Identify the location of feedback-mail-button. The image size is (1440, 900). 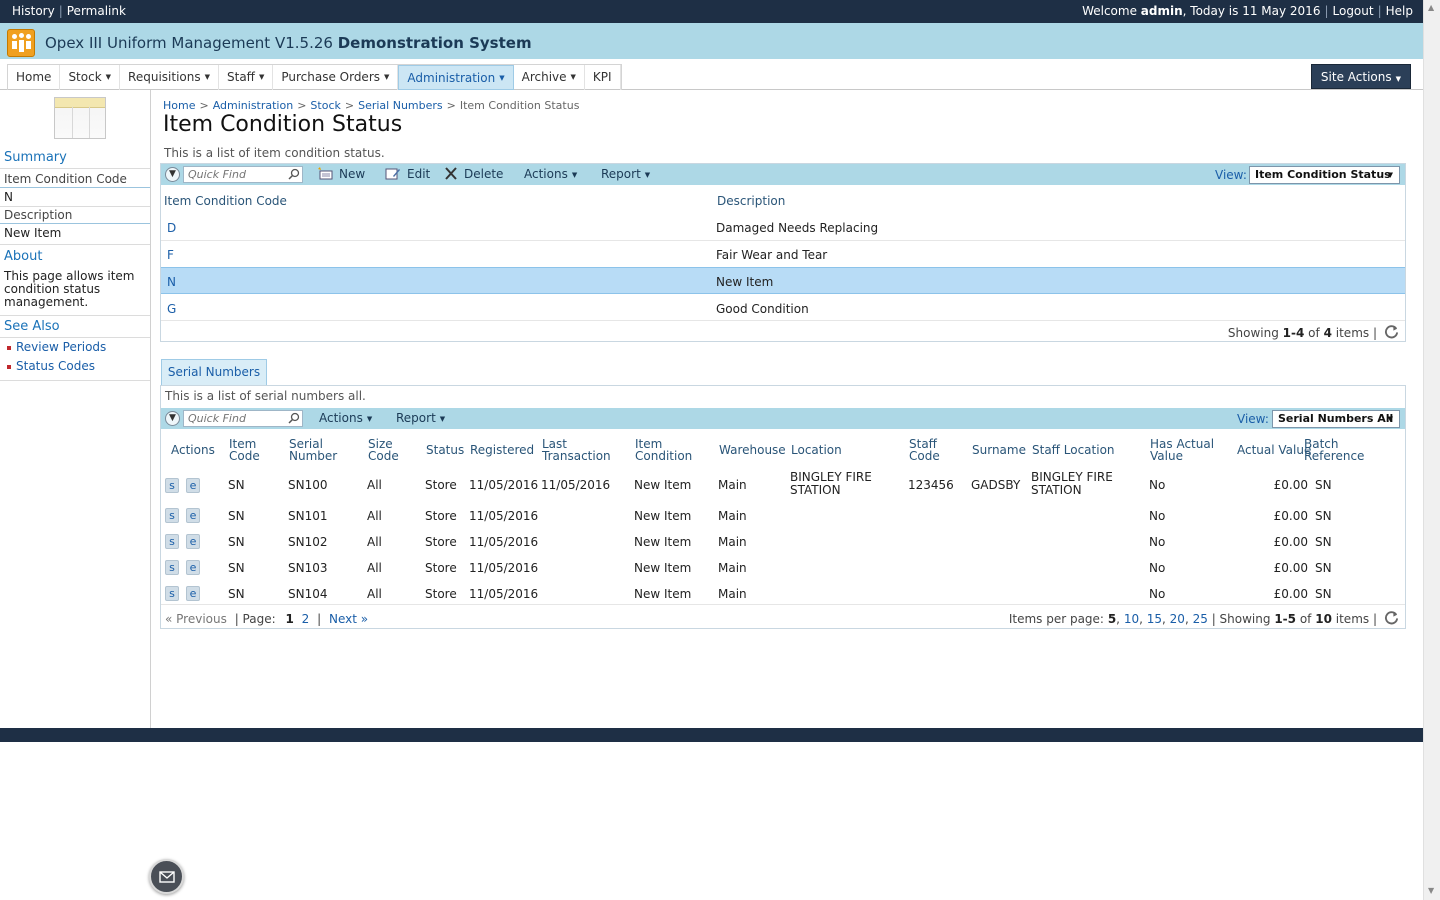
(166, 876).